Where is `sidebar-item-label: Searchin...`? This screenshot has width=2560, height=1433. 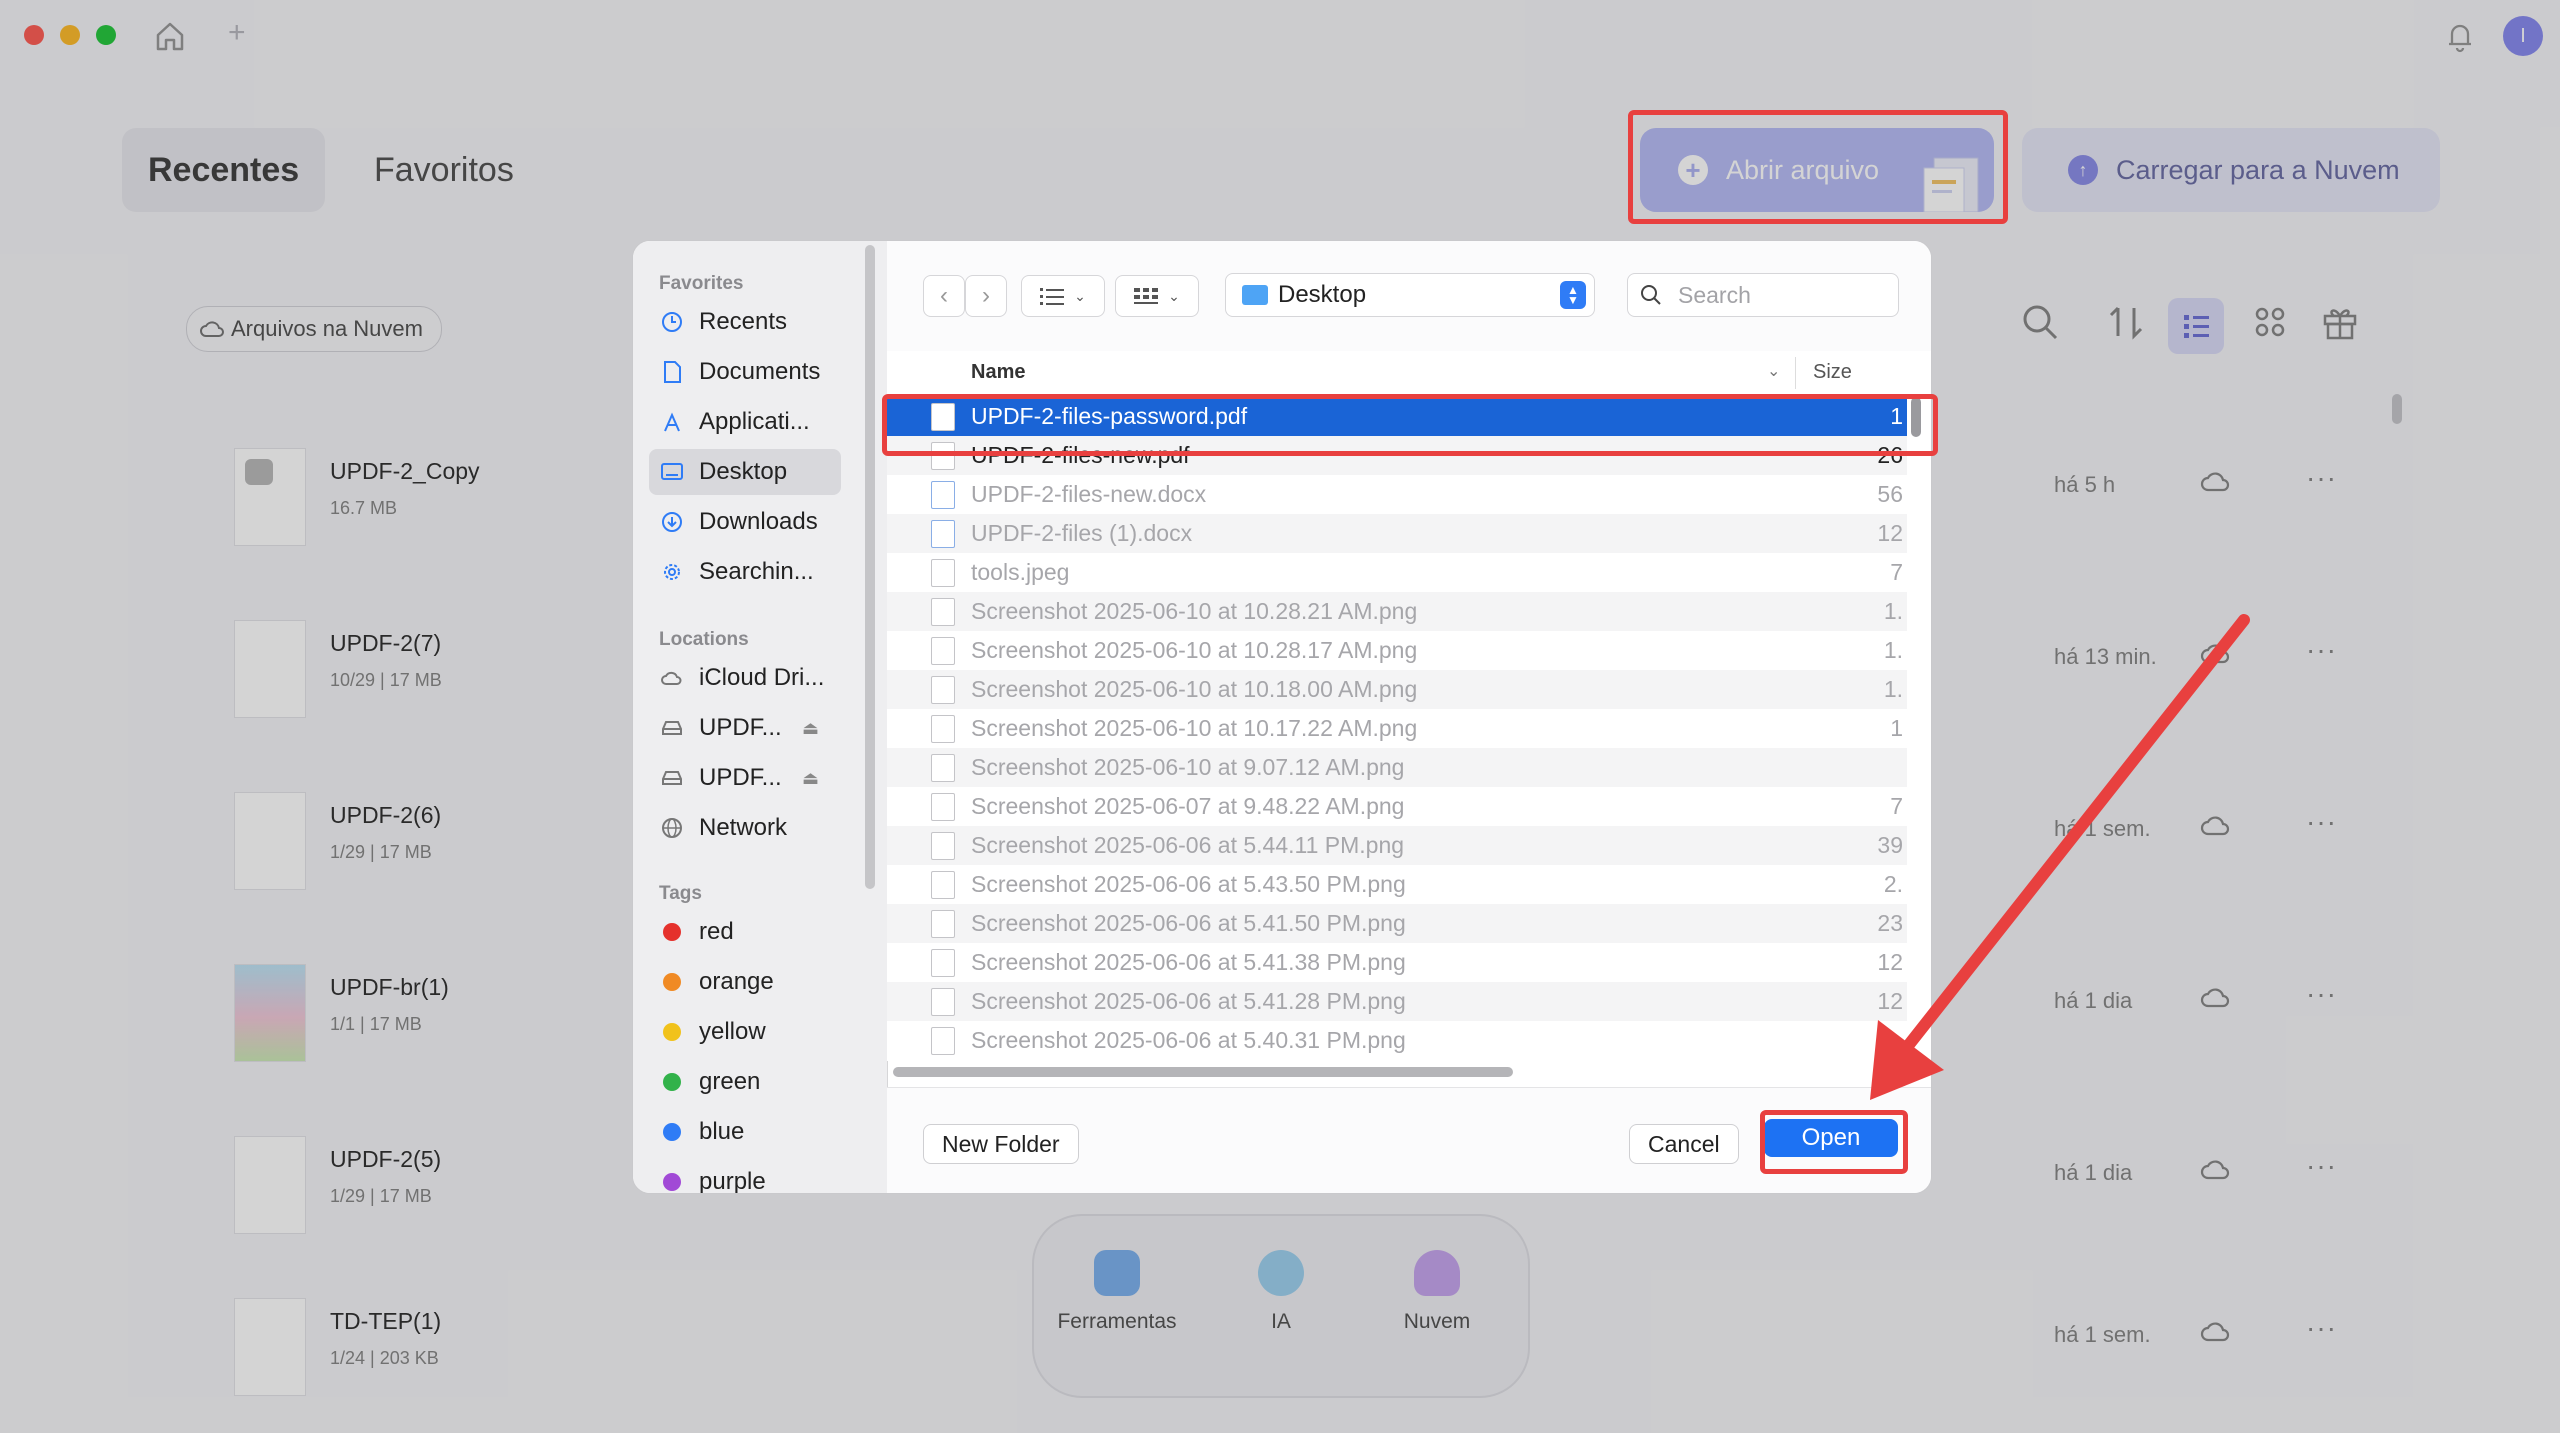
sidebar-item-label: Searchin... is located at coordinates (756, 571).